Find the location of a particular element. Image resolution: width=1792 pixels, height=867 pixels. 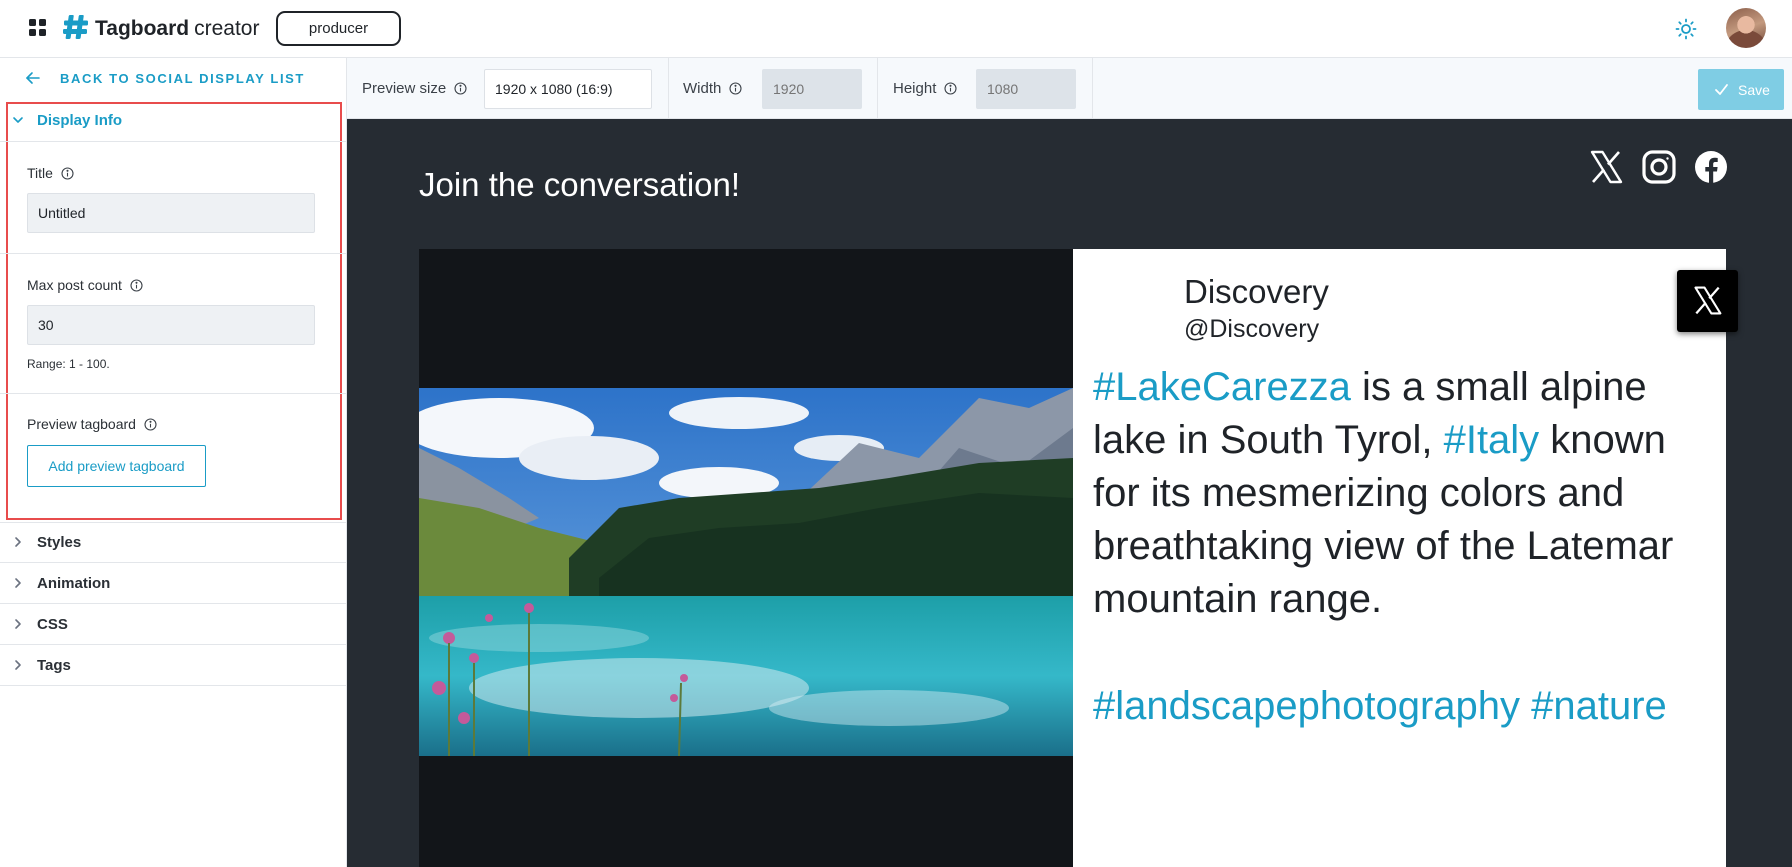

user-avatar is located at coordinates (1746, 28).